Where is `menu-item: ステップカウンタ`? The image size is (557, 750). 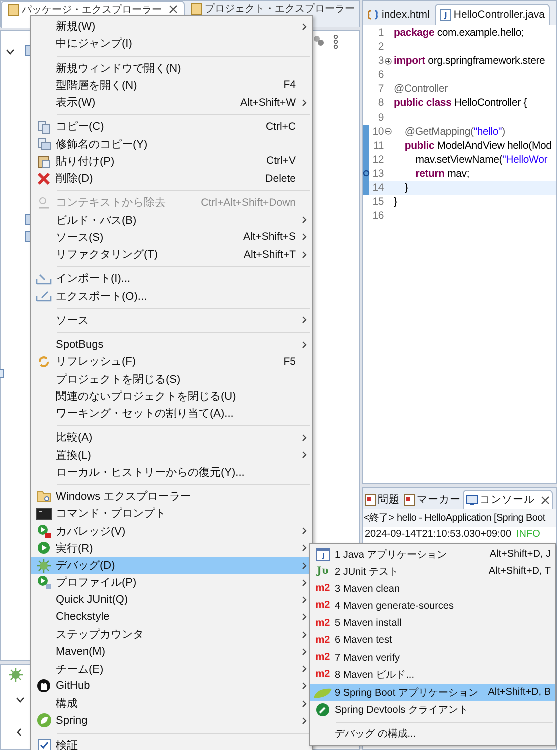 menu-item: ステップカウンタ is located at coordinates (171, 635).